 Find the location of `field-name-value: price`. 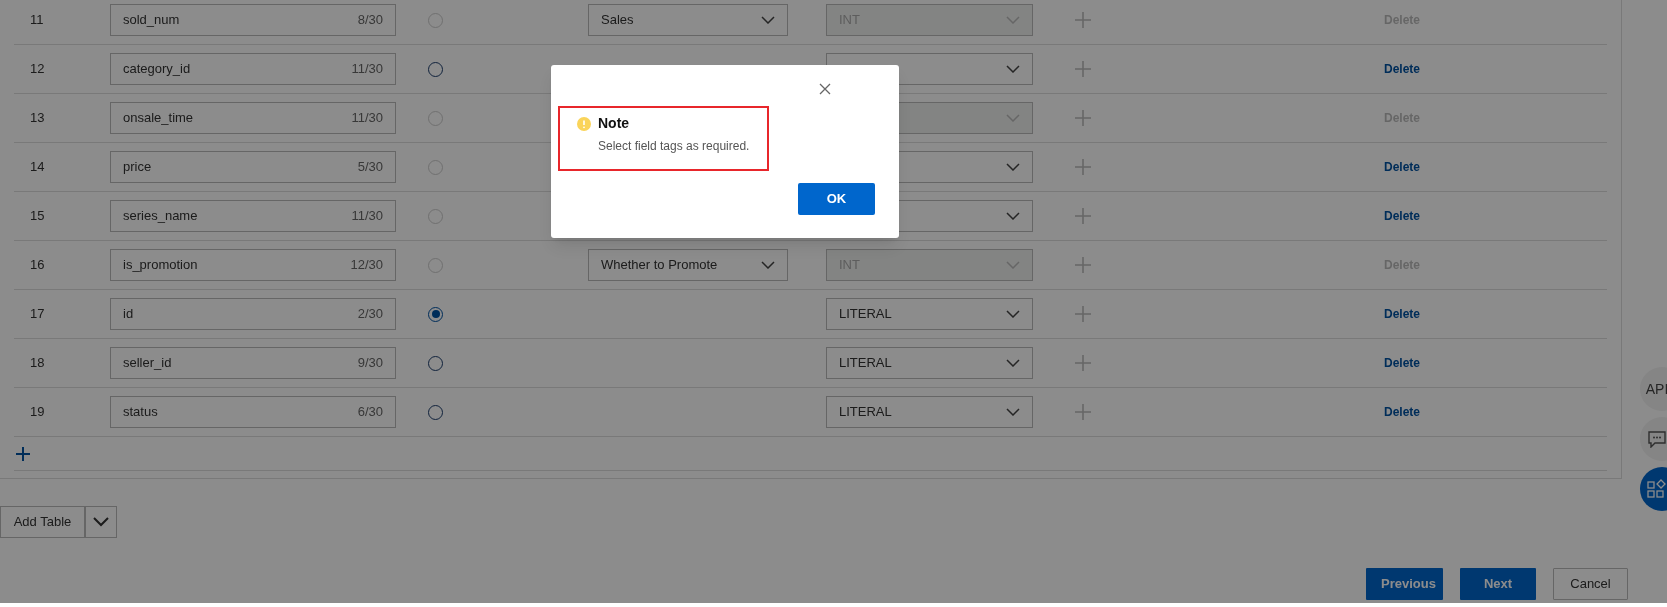

field-name-value: price is located at coordinates (137, 167).